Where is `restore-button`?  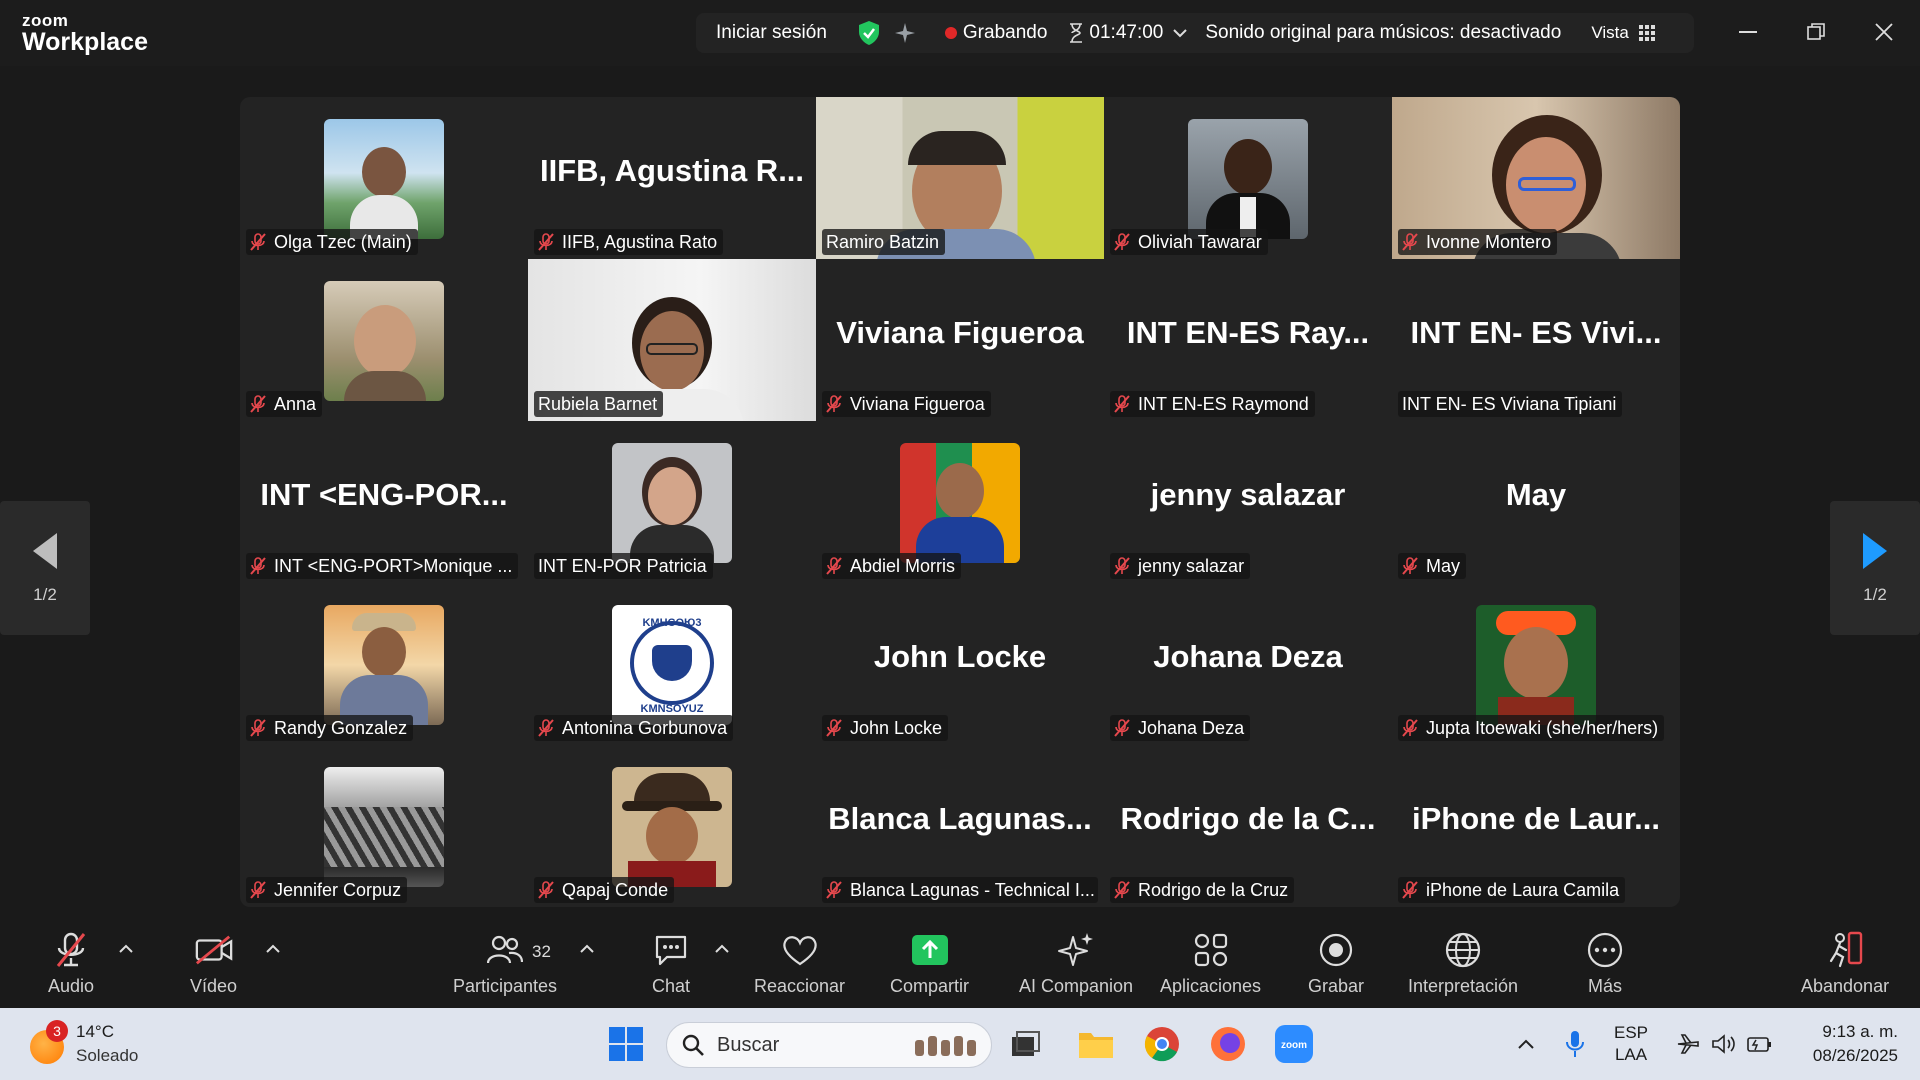
restore-button is located at coordinates (1816, 32).